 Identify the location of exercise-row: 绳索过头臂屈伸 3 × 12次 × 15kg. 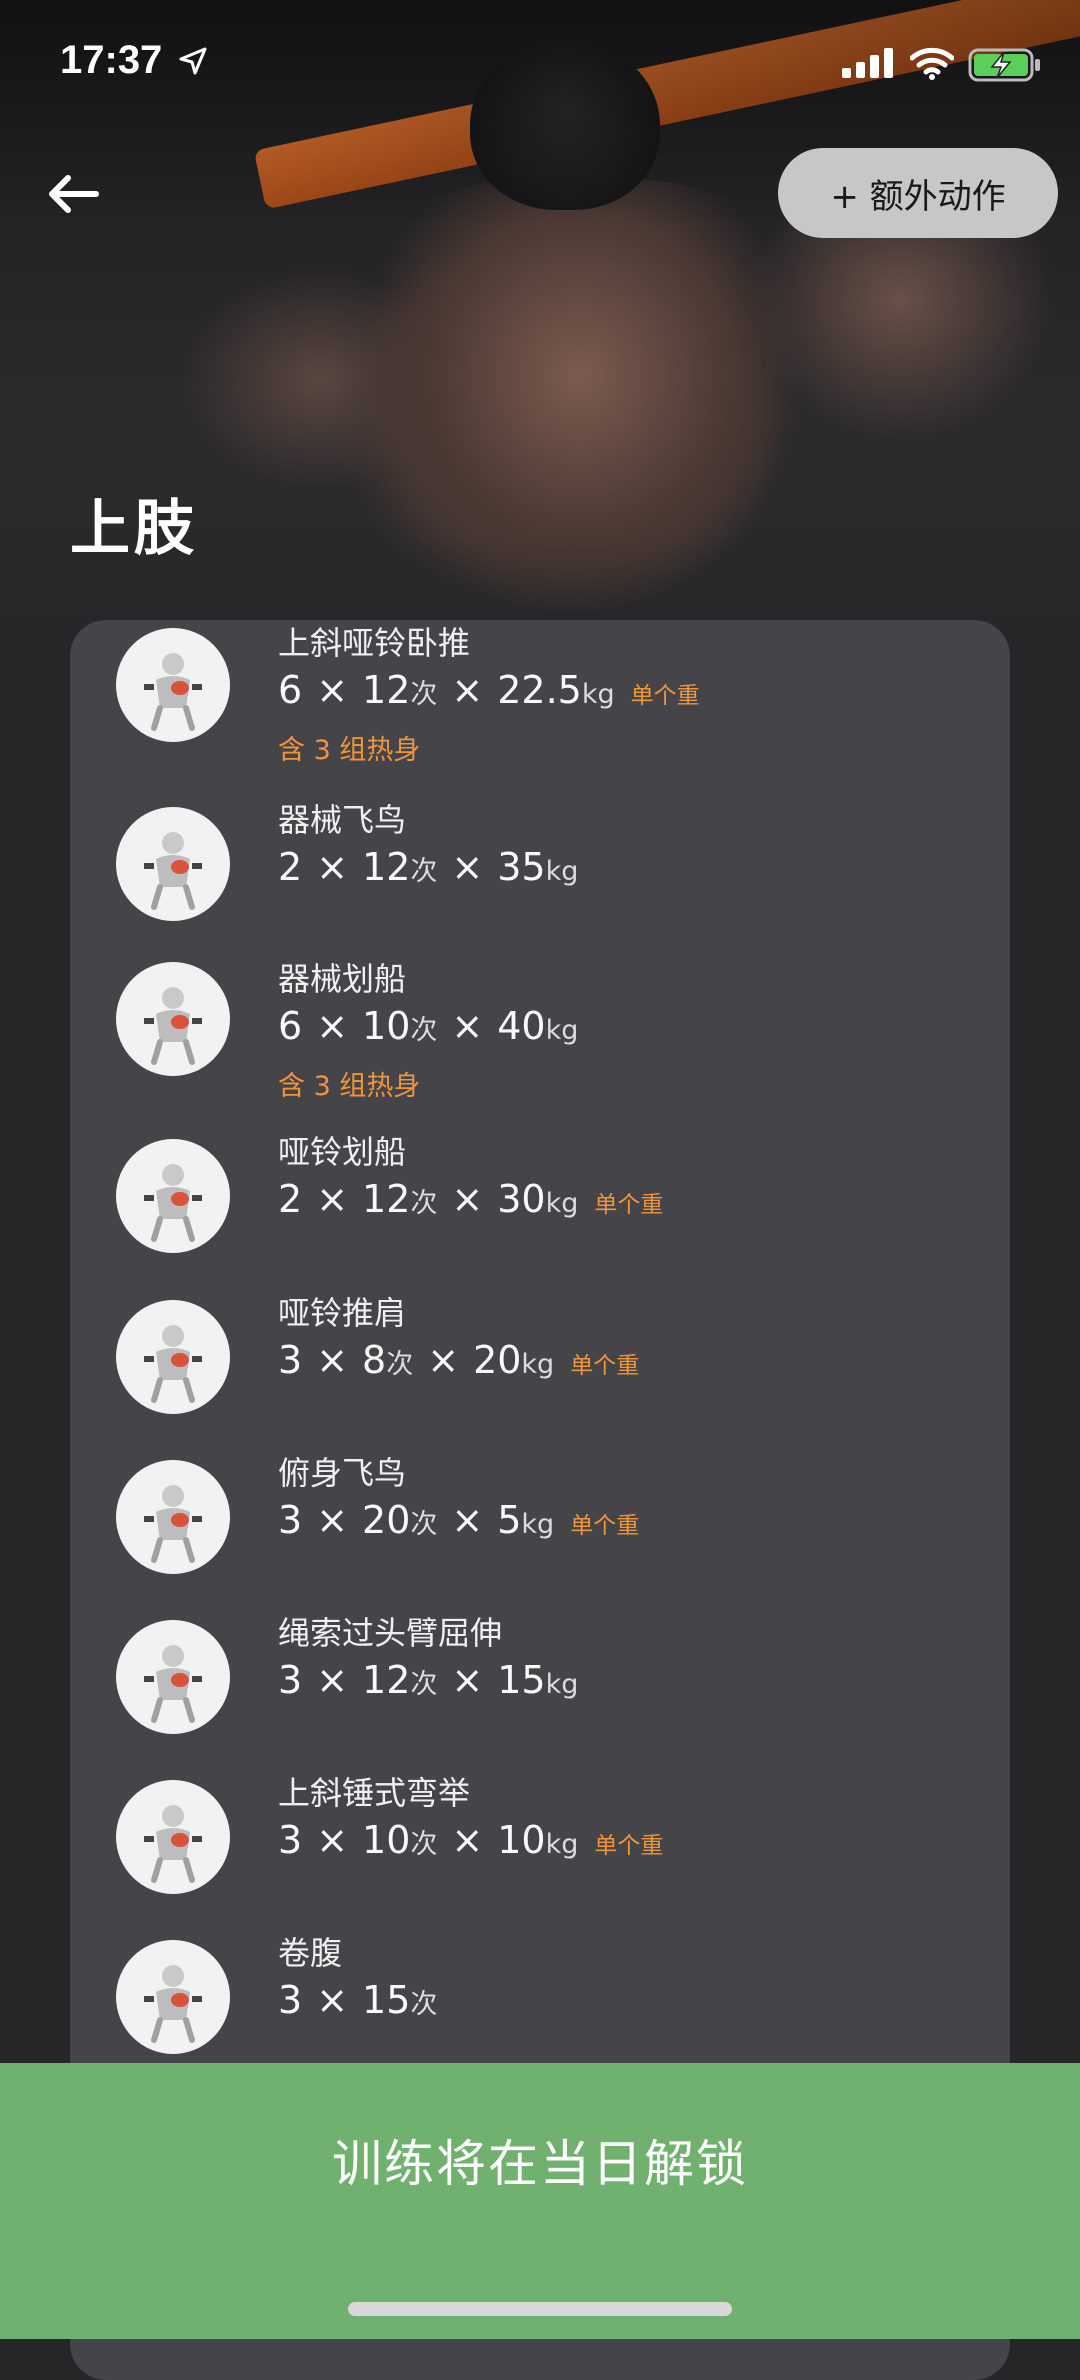
(540, 1676).